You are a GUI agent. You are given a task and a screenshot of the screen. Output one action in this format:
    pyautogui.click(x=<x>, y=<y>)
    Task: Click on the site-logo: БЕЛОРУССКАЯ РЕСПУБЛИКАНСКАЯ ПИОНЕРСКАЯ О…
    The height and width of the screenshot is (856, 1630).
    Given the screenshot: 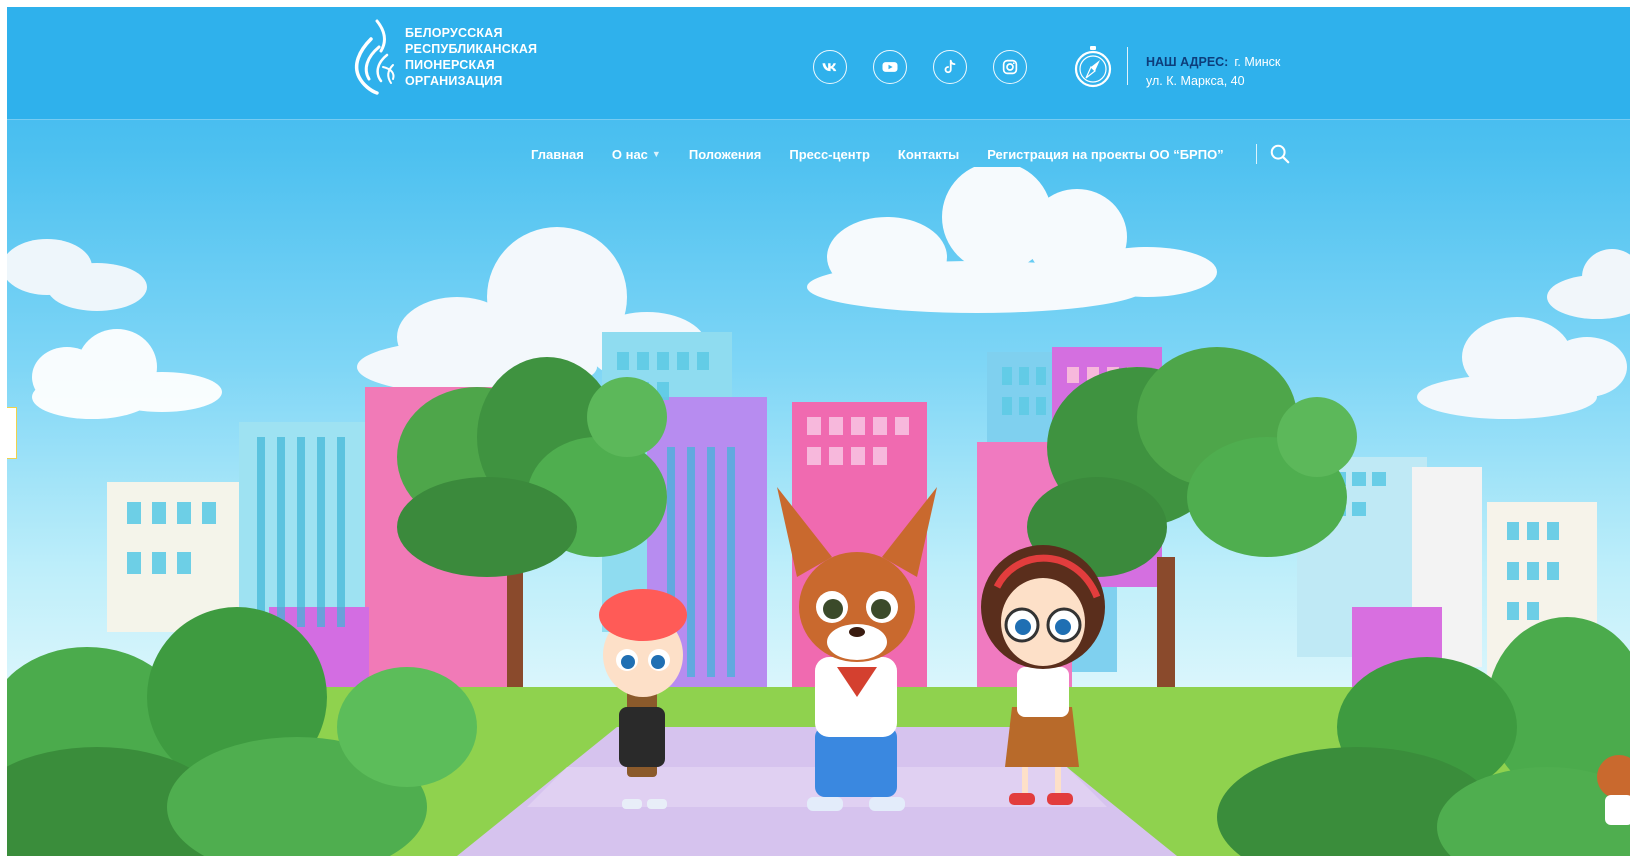 What is the action you would take?
    pyautogui.click(x=442, y=57)
    